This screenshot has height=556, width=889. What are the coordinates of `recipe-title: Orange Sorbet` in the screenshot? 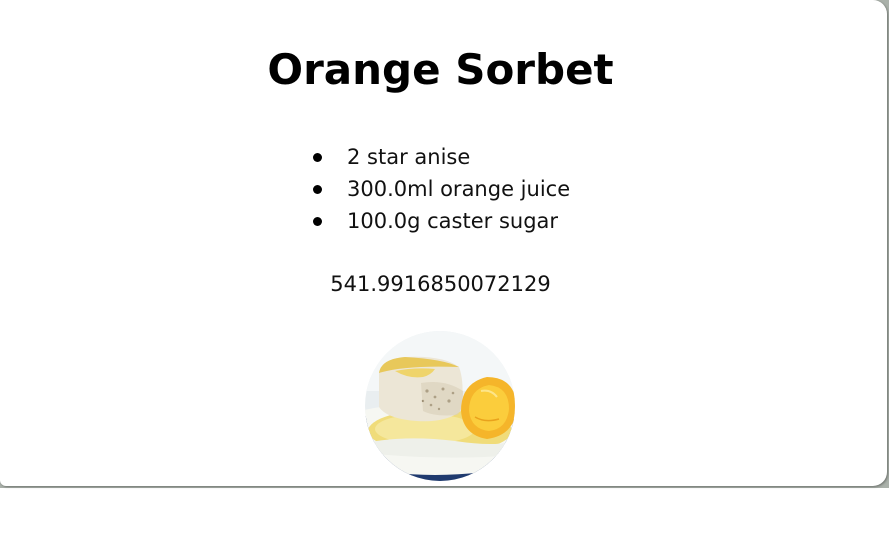 It's located at (440, 69).